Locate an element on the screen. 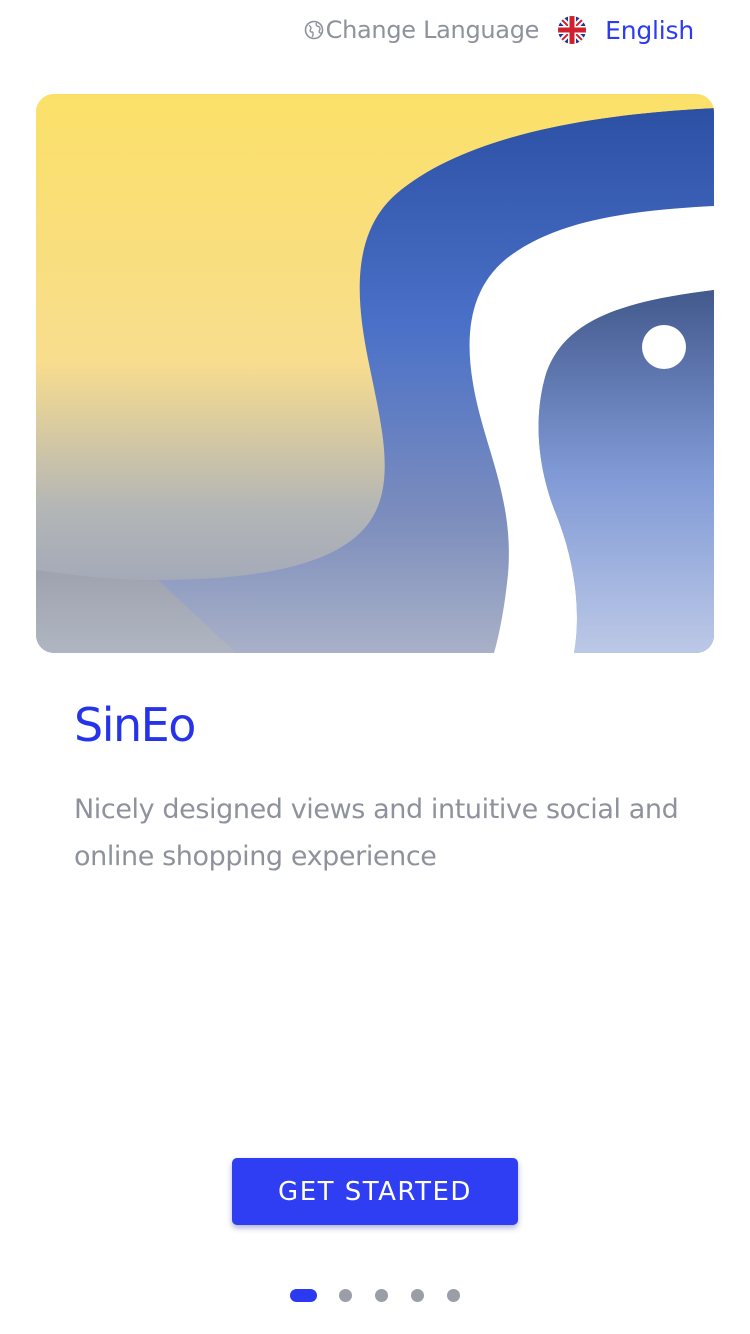 The width and height of the screenshot is (750, 1334). language-selector: Change Language English is located at coordinates (499, 30).